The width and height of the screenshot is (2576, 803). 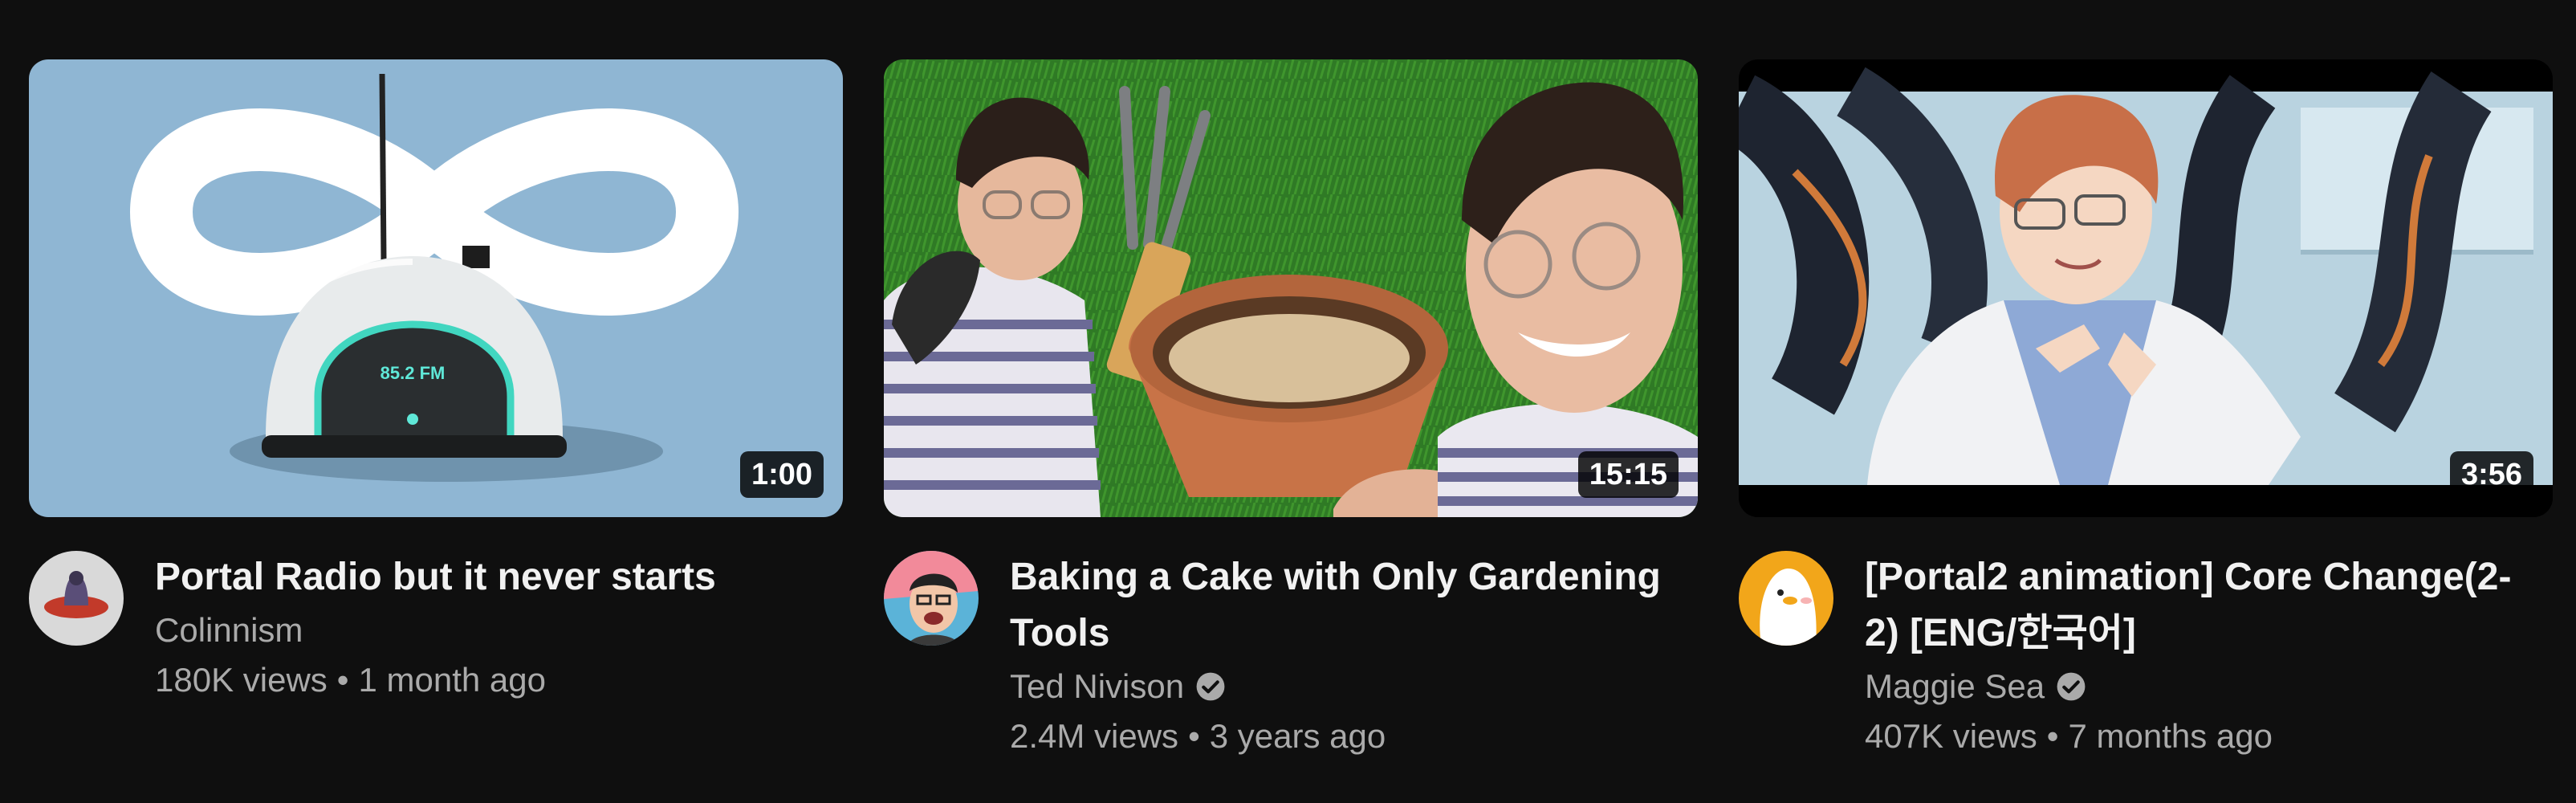 I want to click on video-title: Portal Radio but it never starts, so click(x=483, y=577).